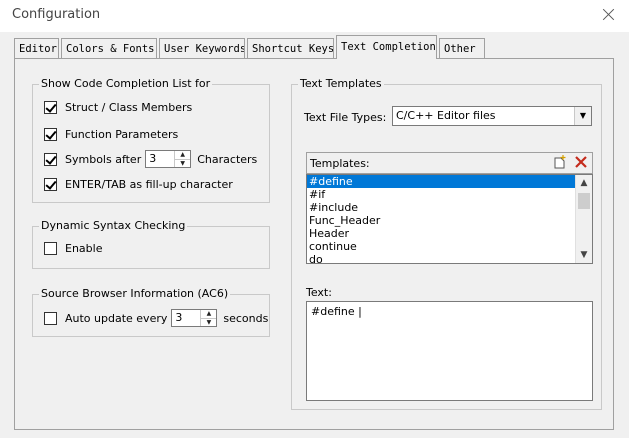 This screenshot has width=629, height=438. I want to click on tab-colors-fonts: Colors & Fonts, so click(109, 48).